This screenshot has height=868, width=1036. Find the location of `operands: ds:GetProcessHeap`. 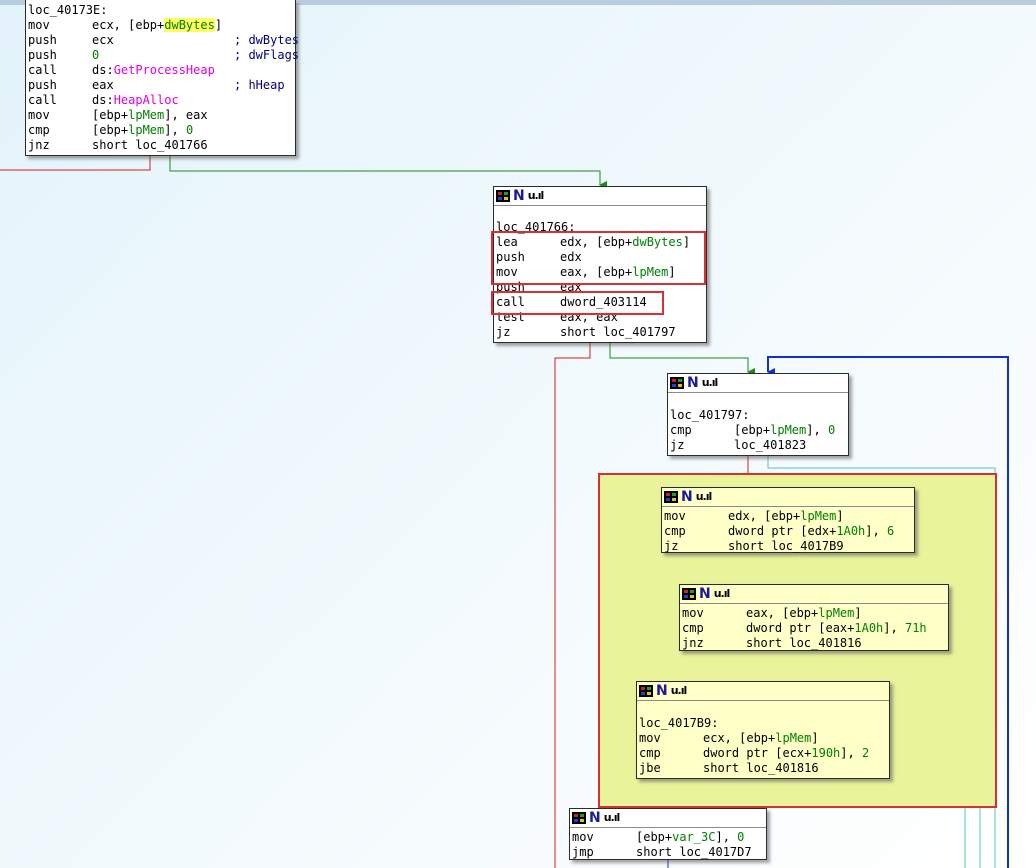

operands: ds:GetProcessHeap is located at coordinates (153, 70).